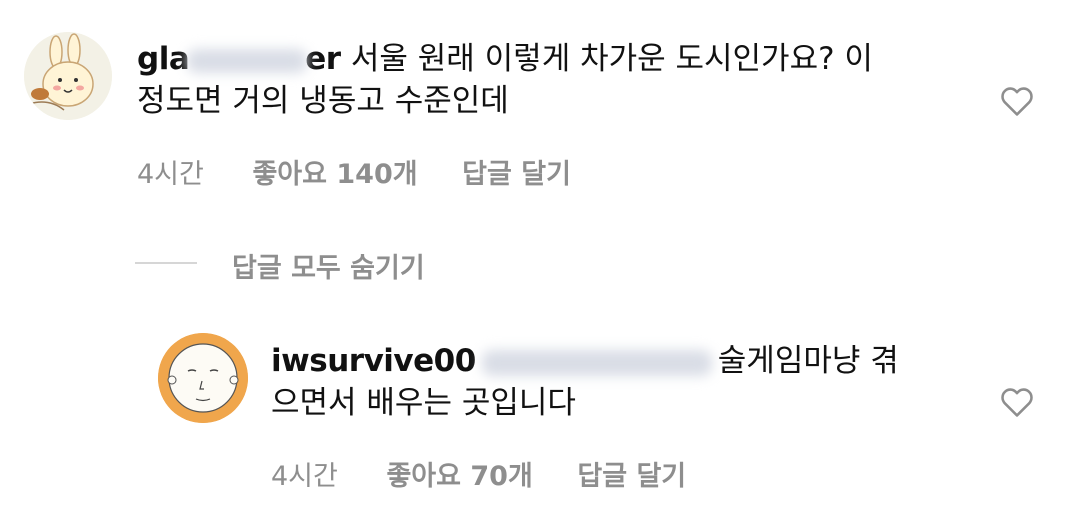 The image size is (1080, 528). I want to click on likes-count: 좋아요 140개, so click(334, 174).